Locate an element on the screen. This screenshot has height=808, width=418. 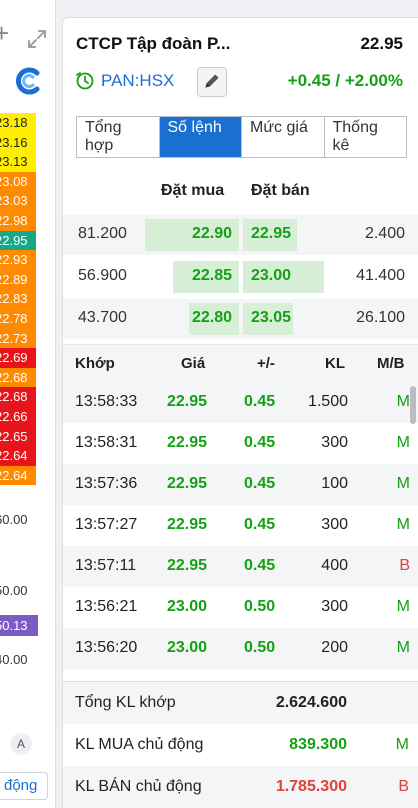
trade-time: 13:57:27 is located at coordinates (106, 524).